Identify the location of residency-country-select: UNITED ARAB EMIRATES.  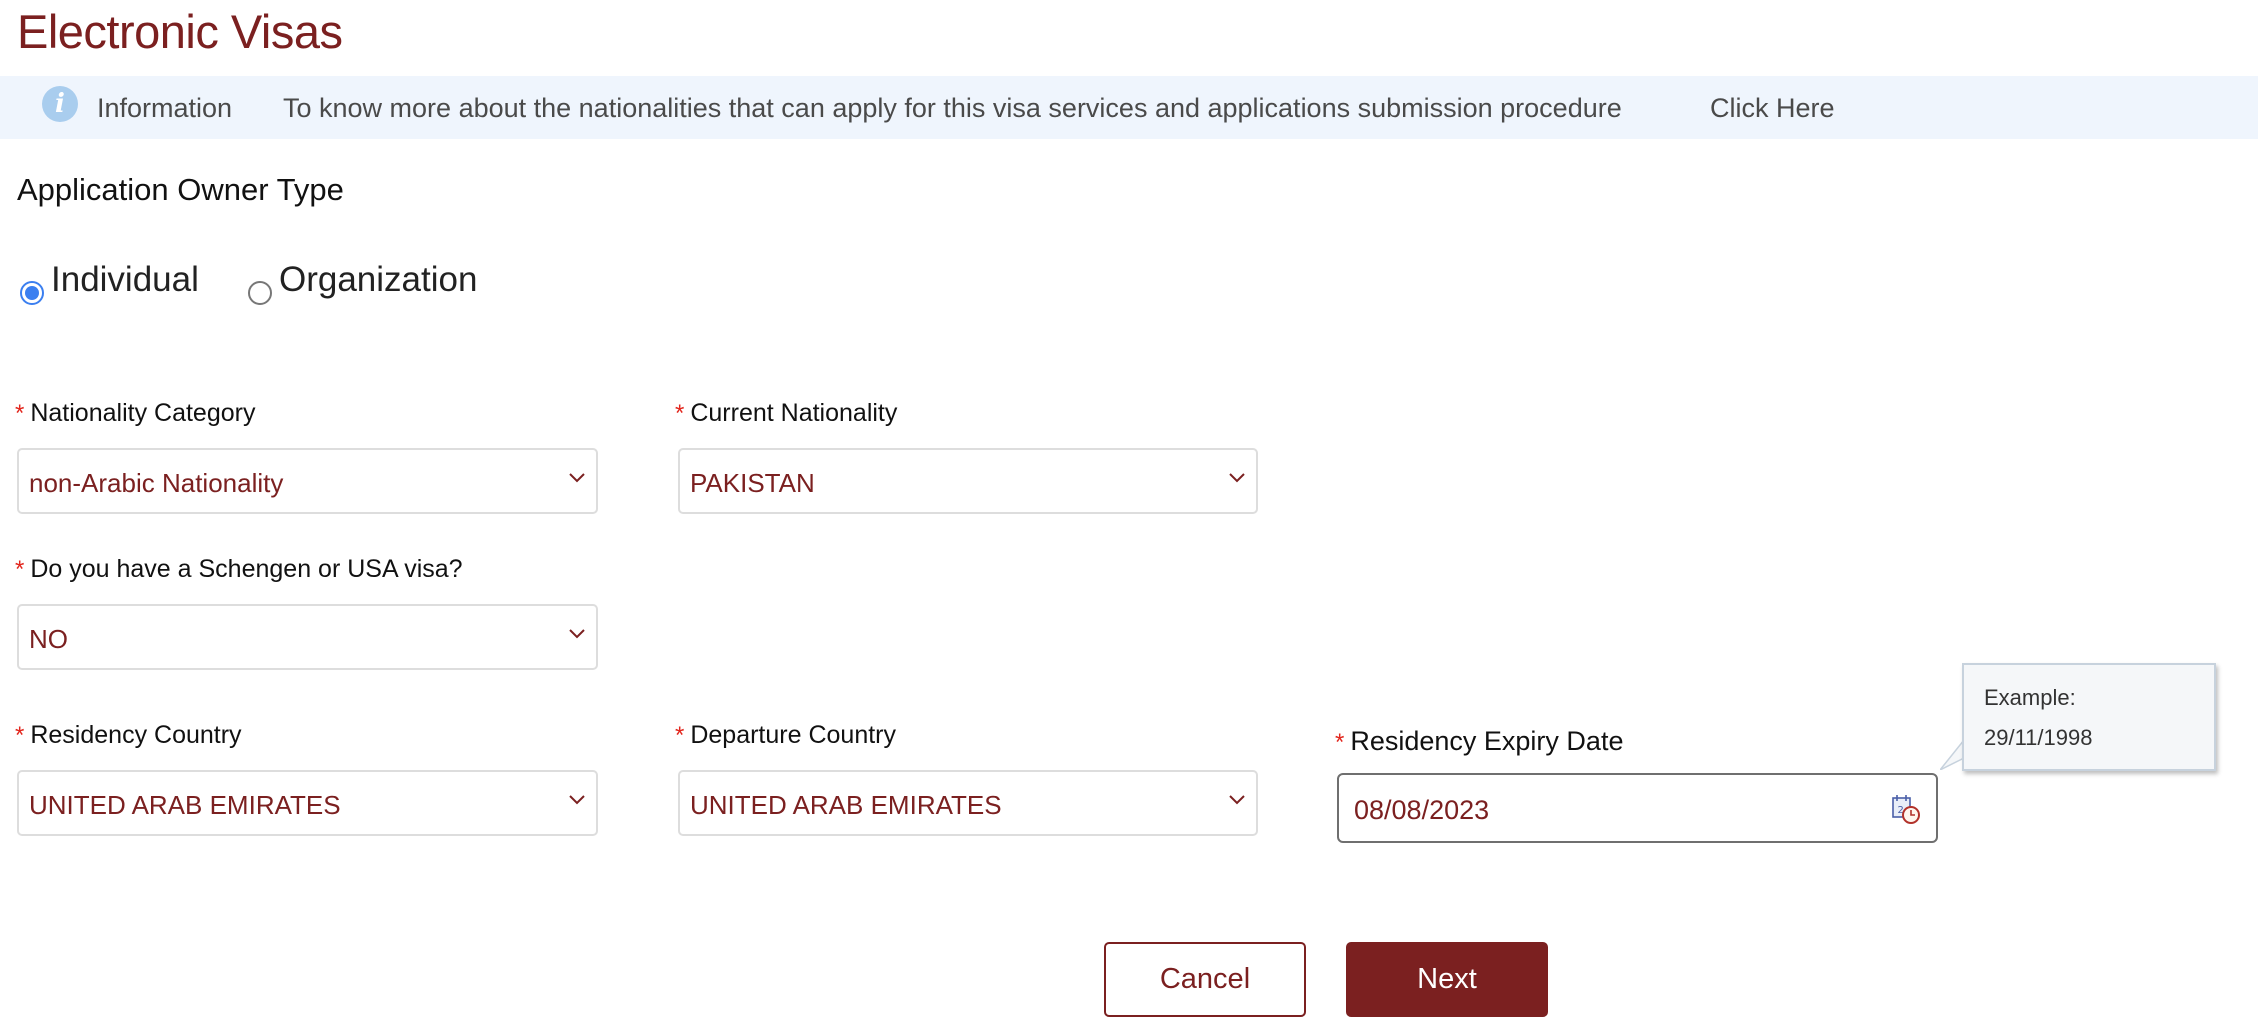
(307, 803).